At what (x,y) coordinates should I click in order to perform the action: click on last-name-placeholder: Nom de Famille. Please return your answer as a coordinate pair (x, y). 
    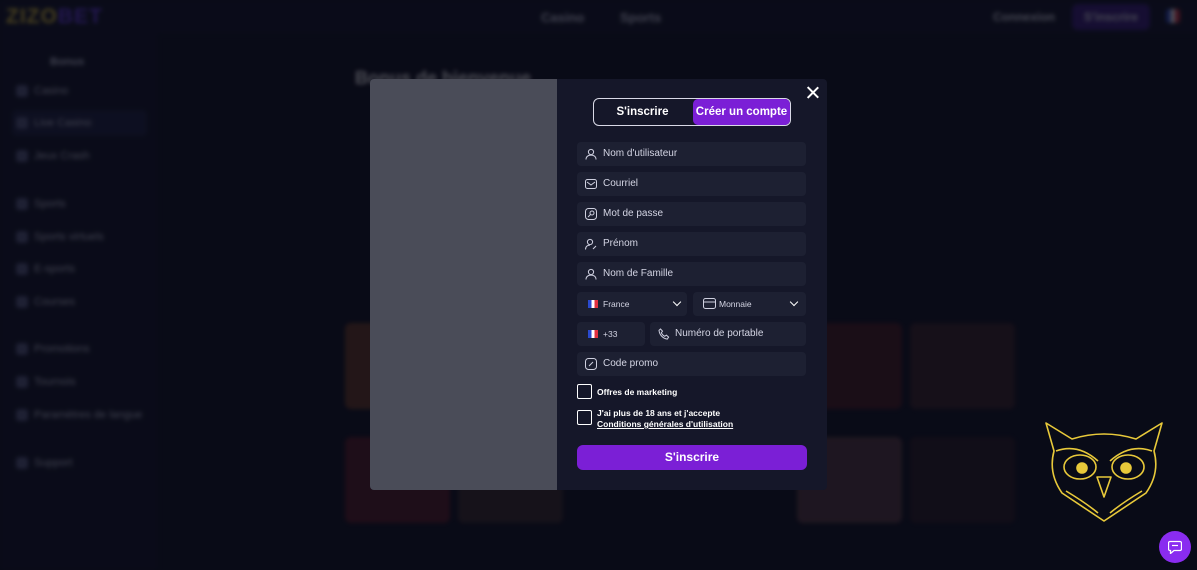
    Looking at the image, I should click on (638, 273).